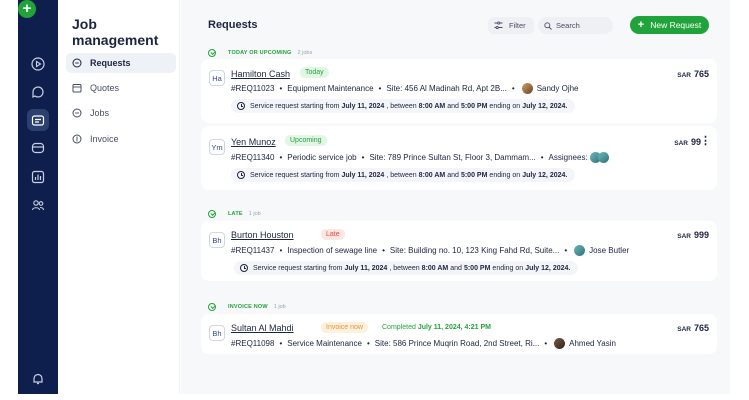 Image resolution: width=749 pixels, height=400 pixels. Describe the element at coordinates (584, 25) in the screenshot. I see `search-input` at that location.